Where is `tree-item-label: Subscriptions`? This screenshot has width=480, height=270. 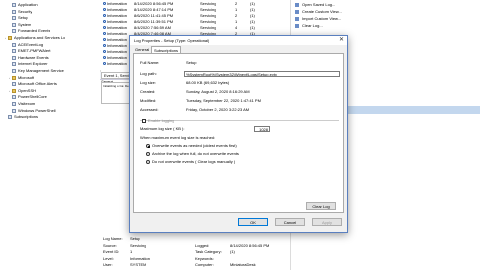 tree-item-label: Subscriptions is located at coordinates (26, 117).